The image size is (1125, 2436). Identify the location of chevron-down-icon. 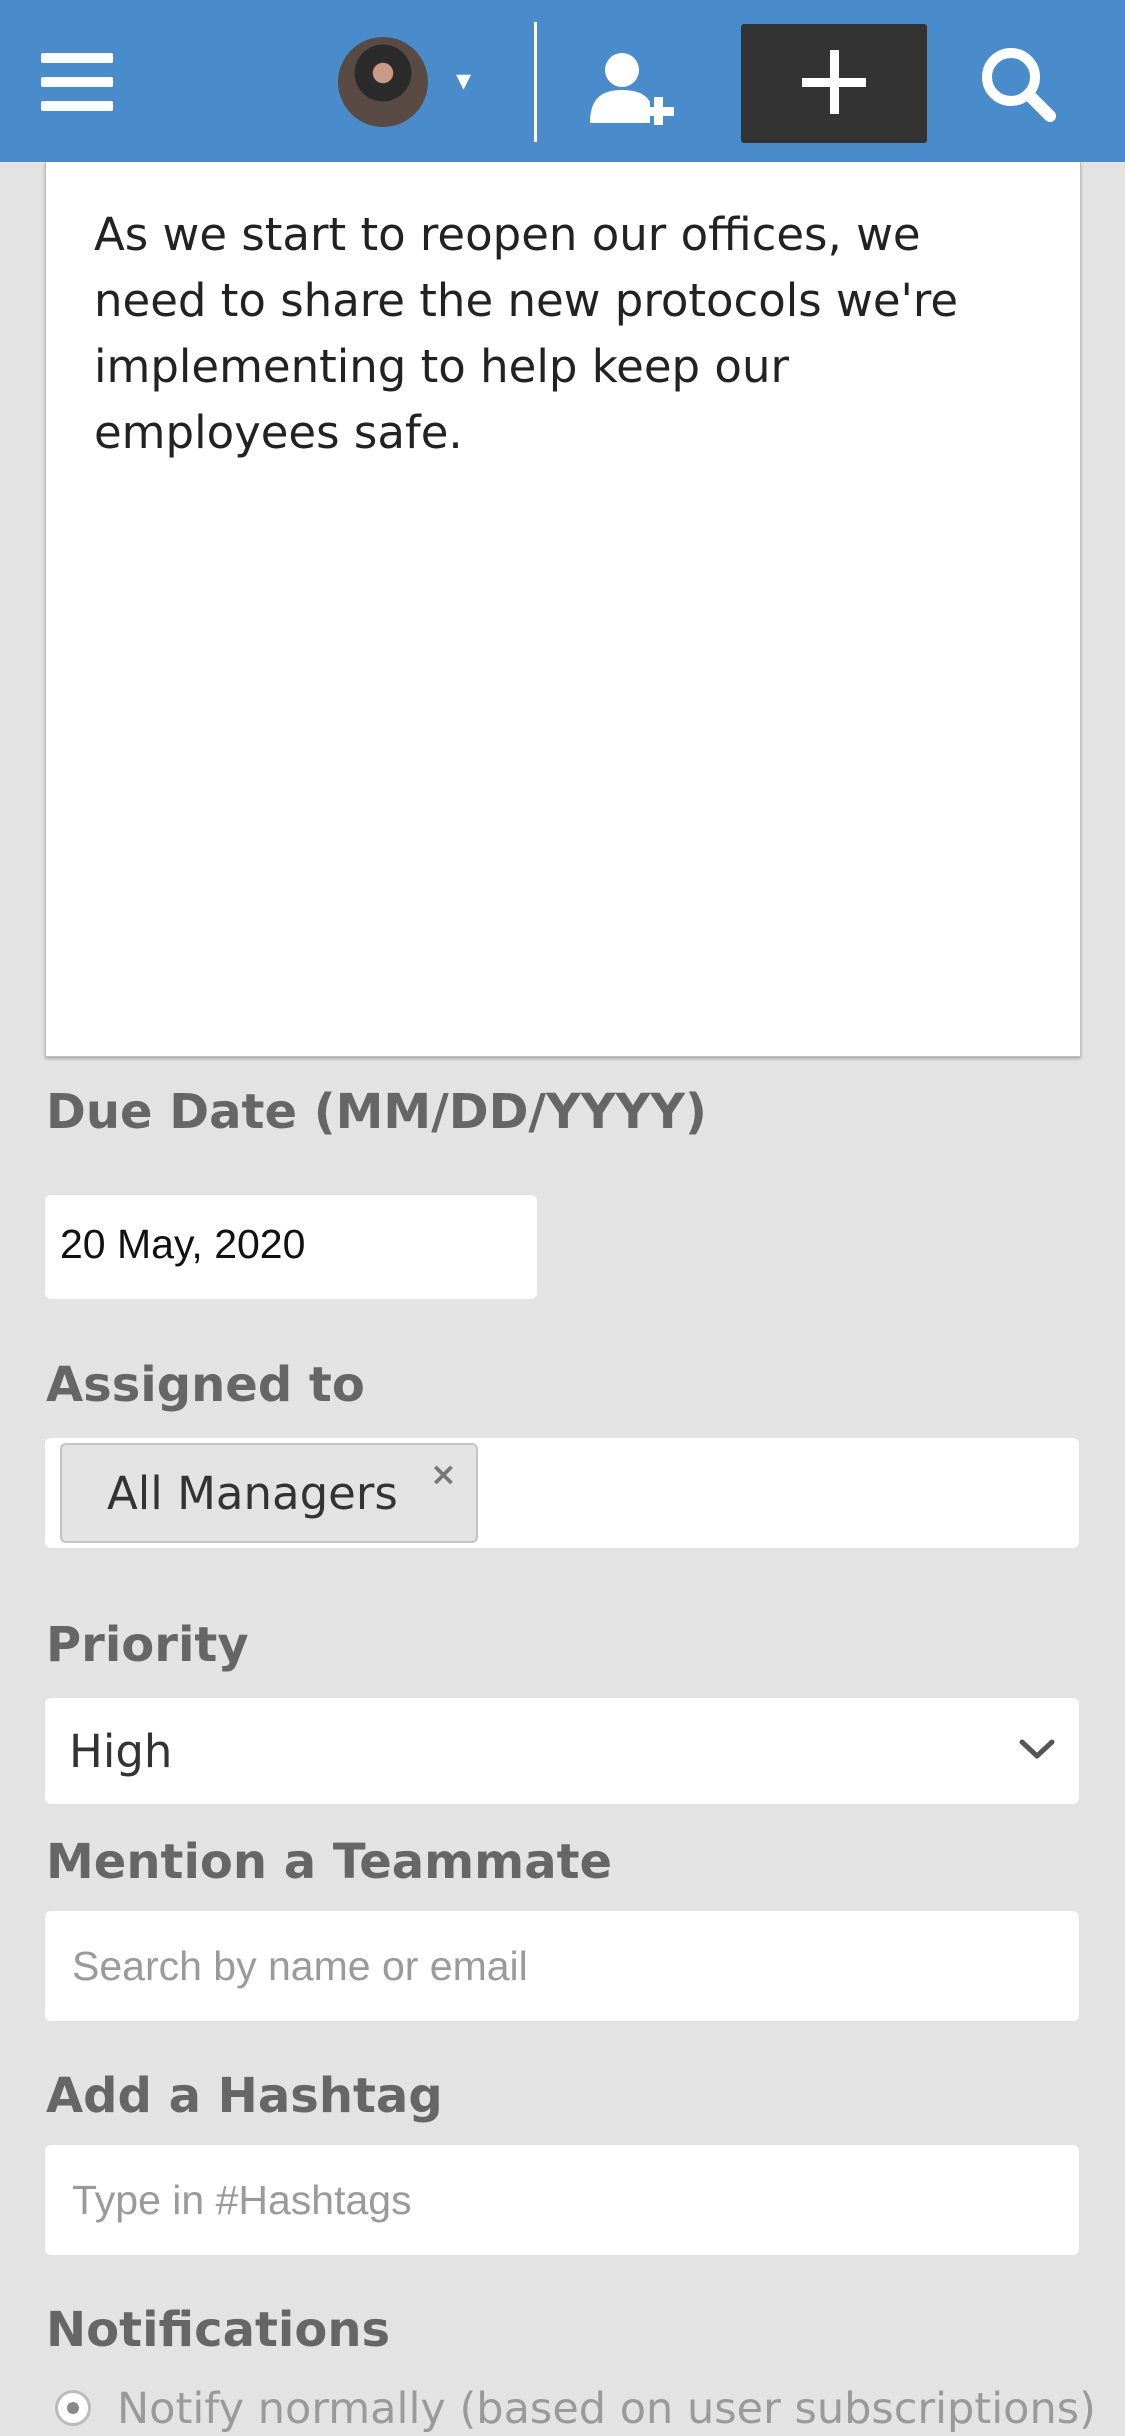
(1037, 1749).